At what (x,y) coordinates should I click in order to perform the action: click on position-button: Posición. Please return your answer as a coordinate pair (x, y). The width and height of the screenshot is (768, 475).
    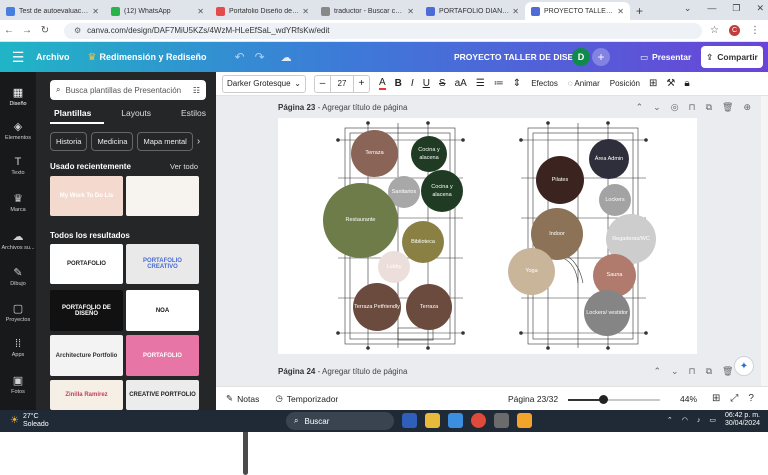
    Looking at the image, I should click on (625, 83).